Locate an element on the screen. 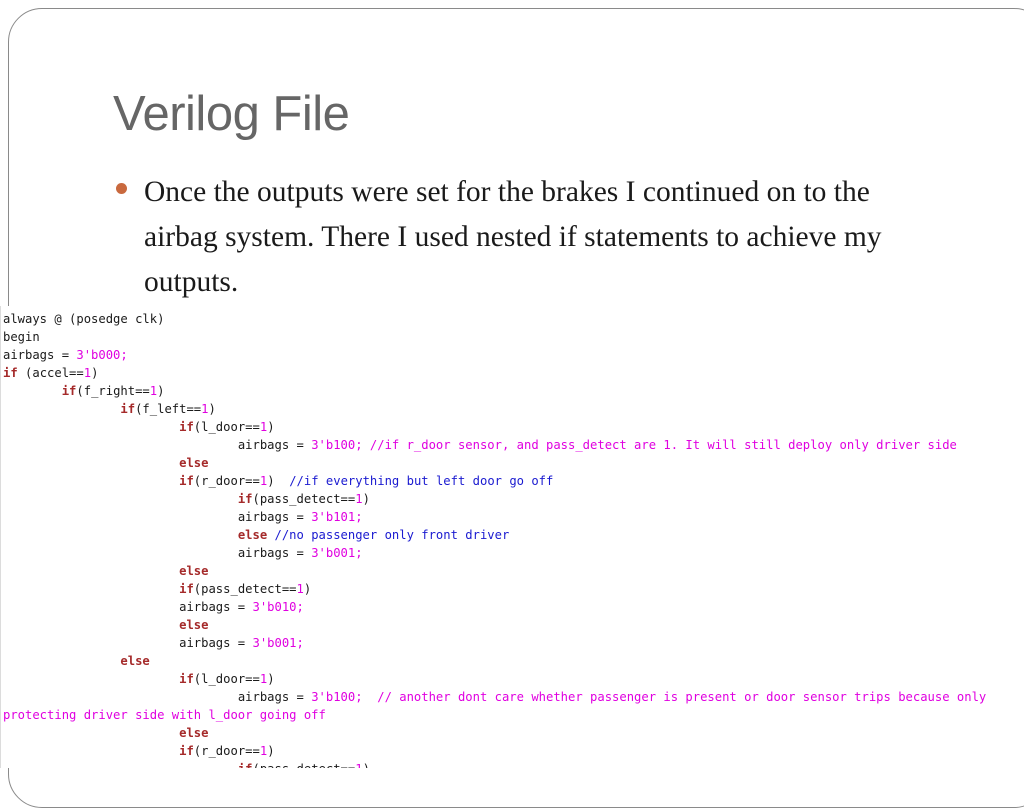  code-line: if(f_right==1) is located at coordinates (513, 391).